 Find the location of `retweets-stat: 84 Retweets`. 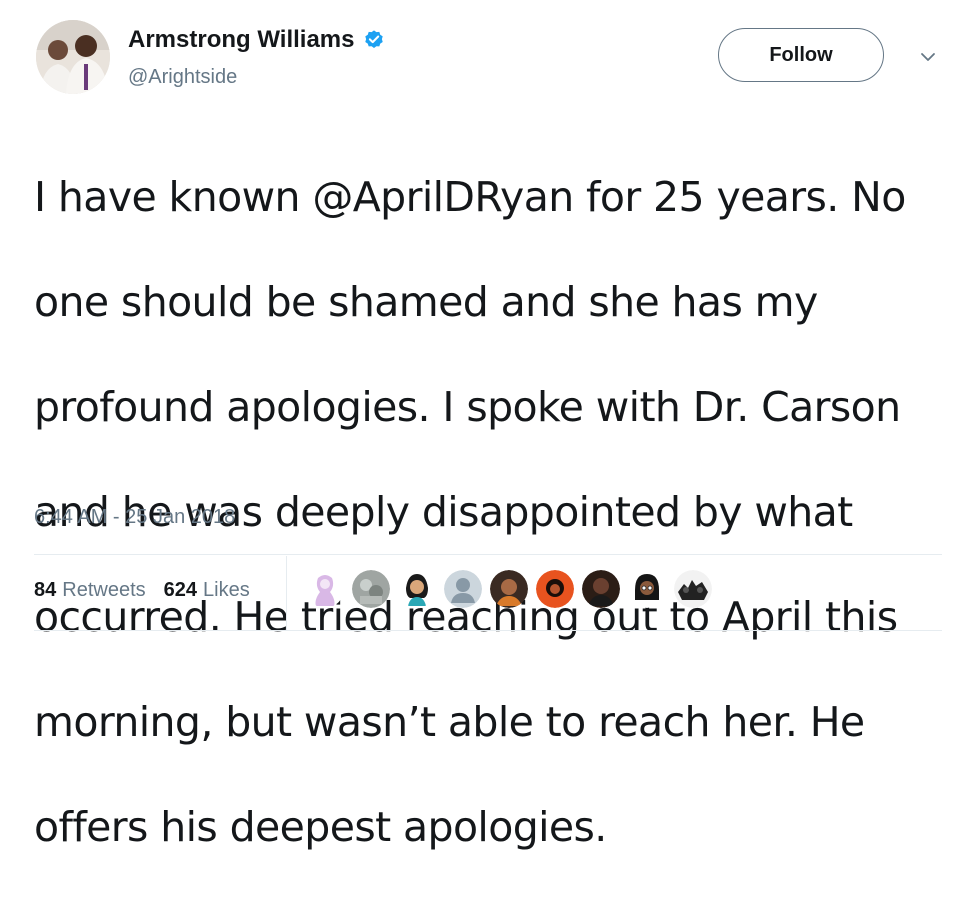

retweets-stat: 84 Retweets is located at coordinates (90, 590).